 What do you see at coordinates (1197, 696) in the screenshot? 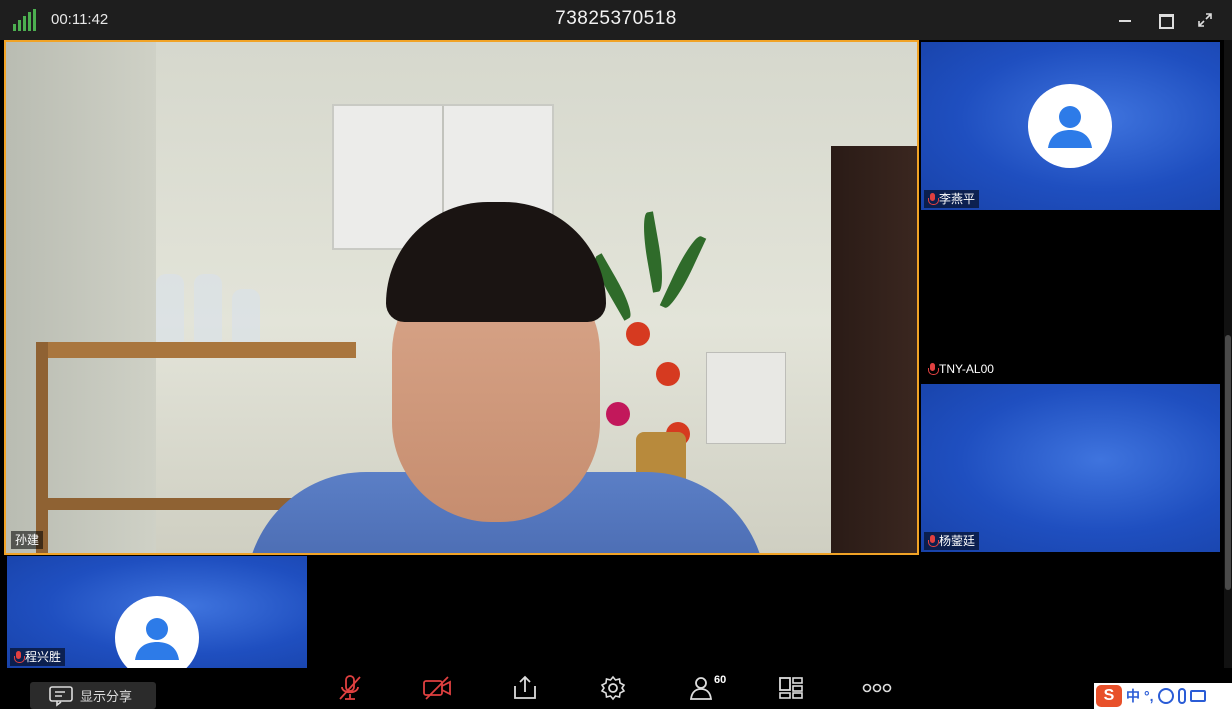
I see `keyboard-icon` at bounding box center [1197, 696].